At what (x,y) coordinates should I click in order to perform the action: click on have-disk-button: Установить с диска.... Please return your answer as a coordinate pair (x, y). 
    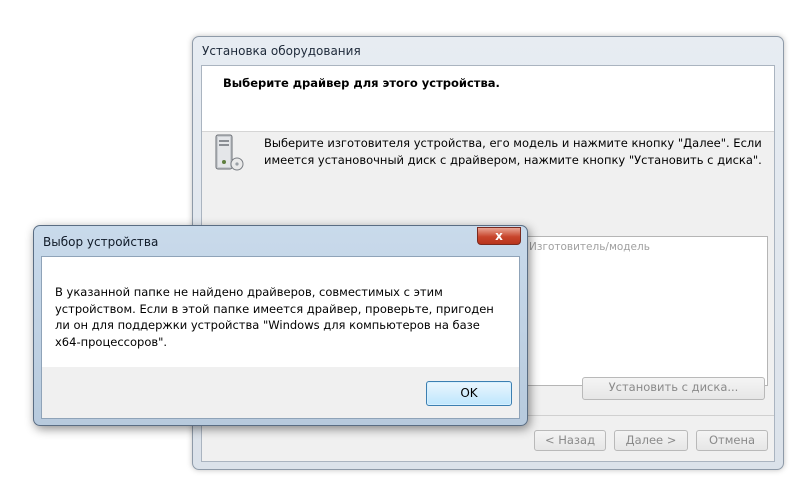
    Looking at the image, I should click on (673, 388).